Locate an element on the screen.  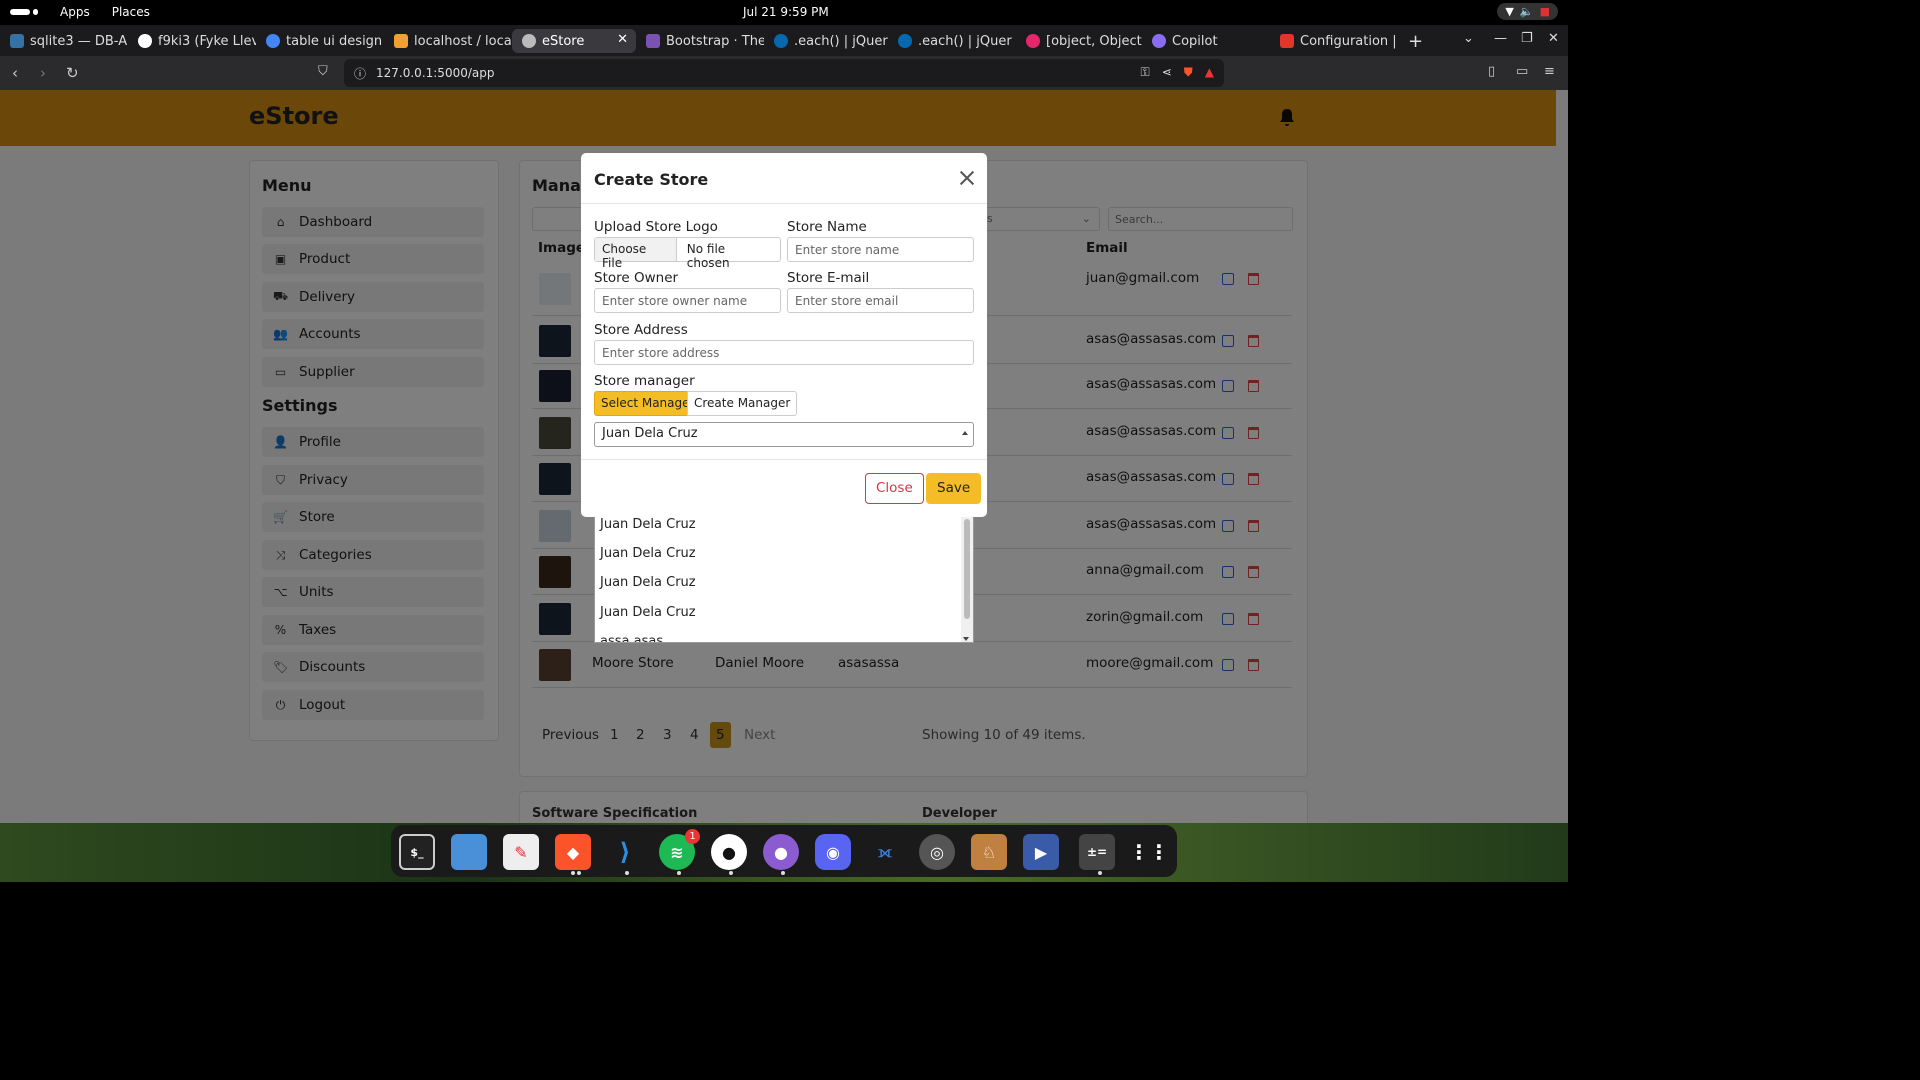
store-name-input is located at coordinates (880, 249).